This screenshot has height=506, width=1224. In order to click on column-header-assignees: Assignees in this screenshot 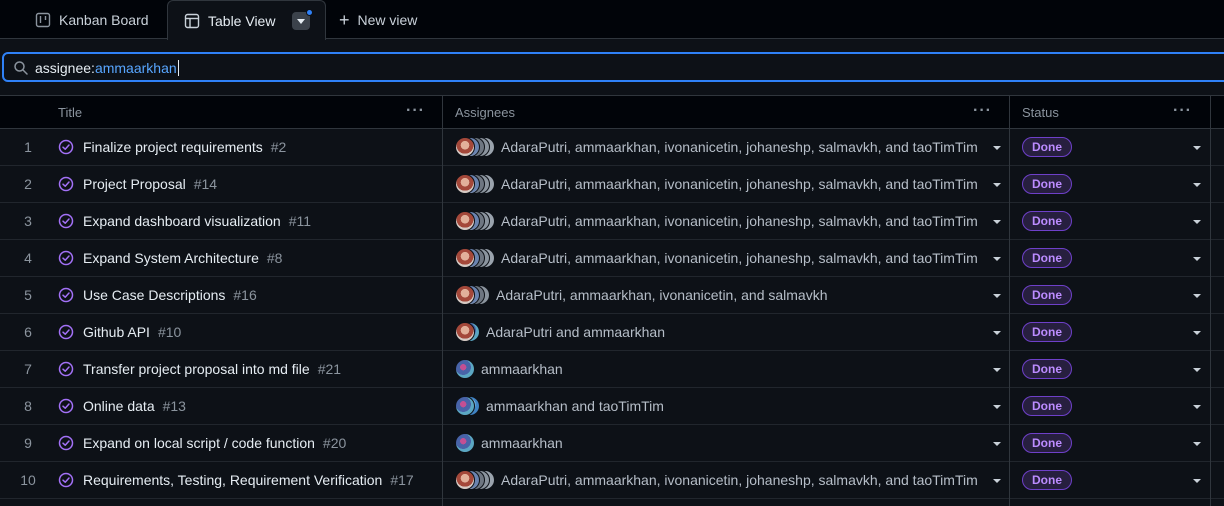, I will do `click(485, 112)`.